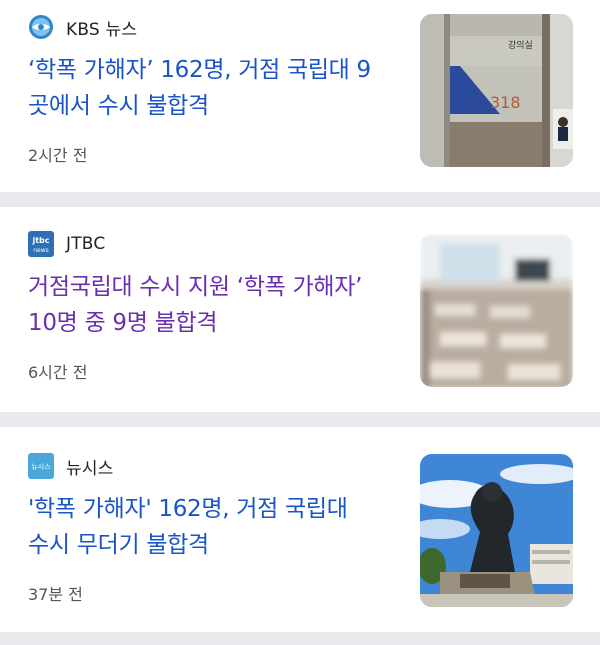 The width and height of the screenshot is (600, 645). What do you see at coordinates (41, 27) in the screenshot?
I see `kbs-logo-icon` at bounding box center [41, 27].